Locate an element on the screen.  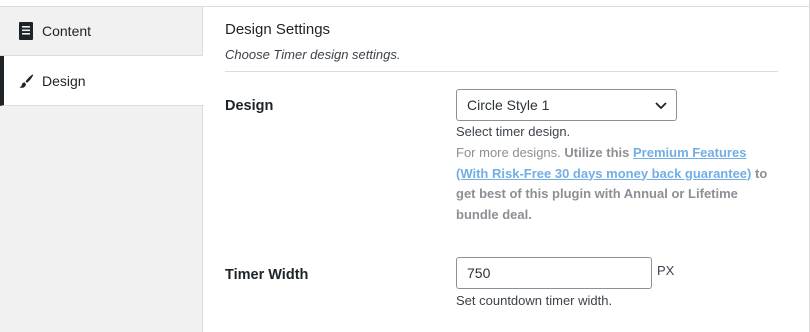
timer-width-unit: PX is located at coordinates (666, 270).